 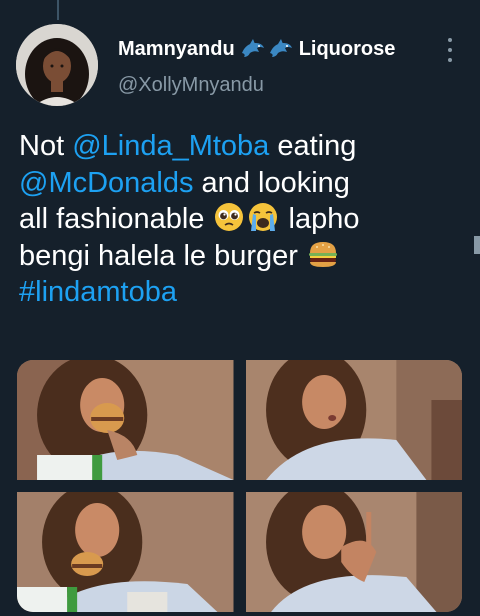 What do you see at coordinates (477, 245) in the screenshot?
I see `scrollbar-thumb` at bounding box center [477, 245].